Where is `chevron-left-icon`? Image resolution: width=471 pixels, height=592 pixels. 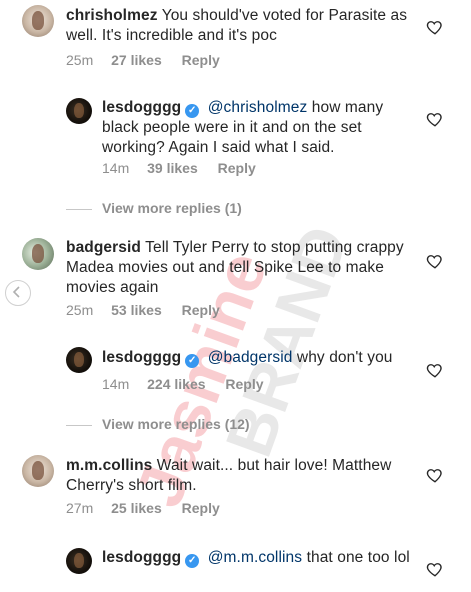 chevron-left-icon is located at coordinates (16, 292).